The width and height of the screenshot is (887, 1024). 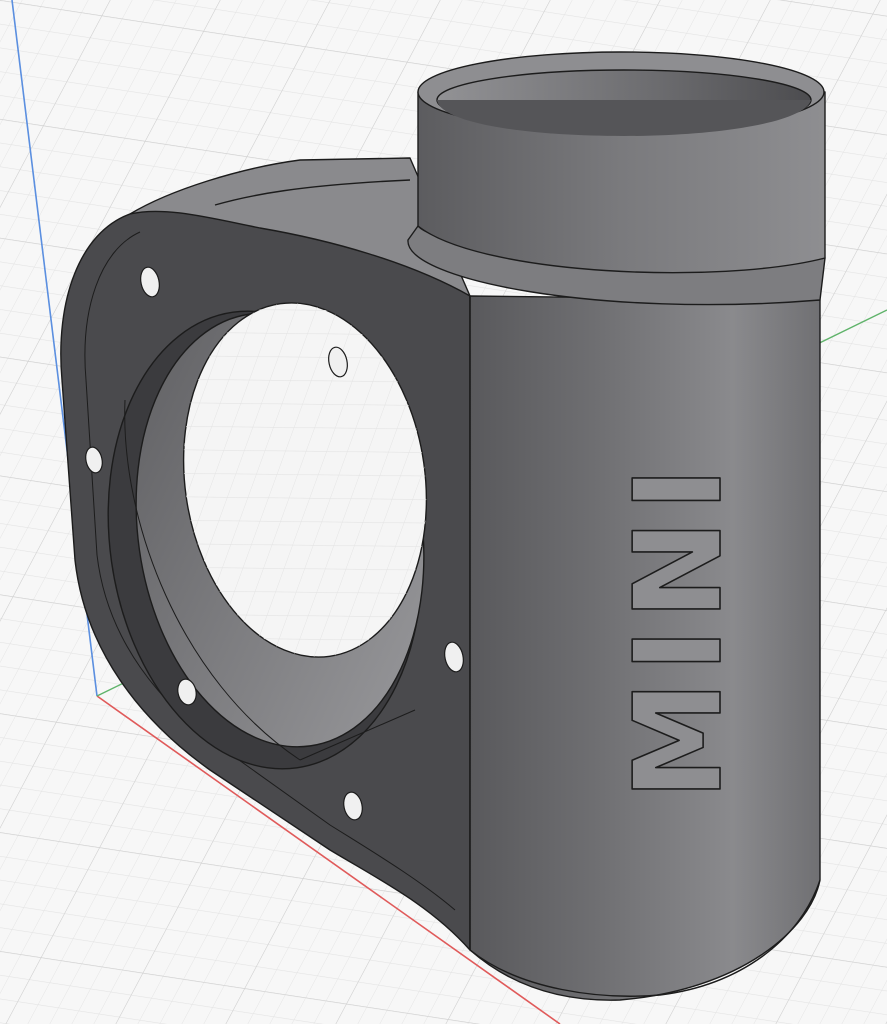 I want to click on embossed-logo-text: MINI, so click(x=679, y=629).